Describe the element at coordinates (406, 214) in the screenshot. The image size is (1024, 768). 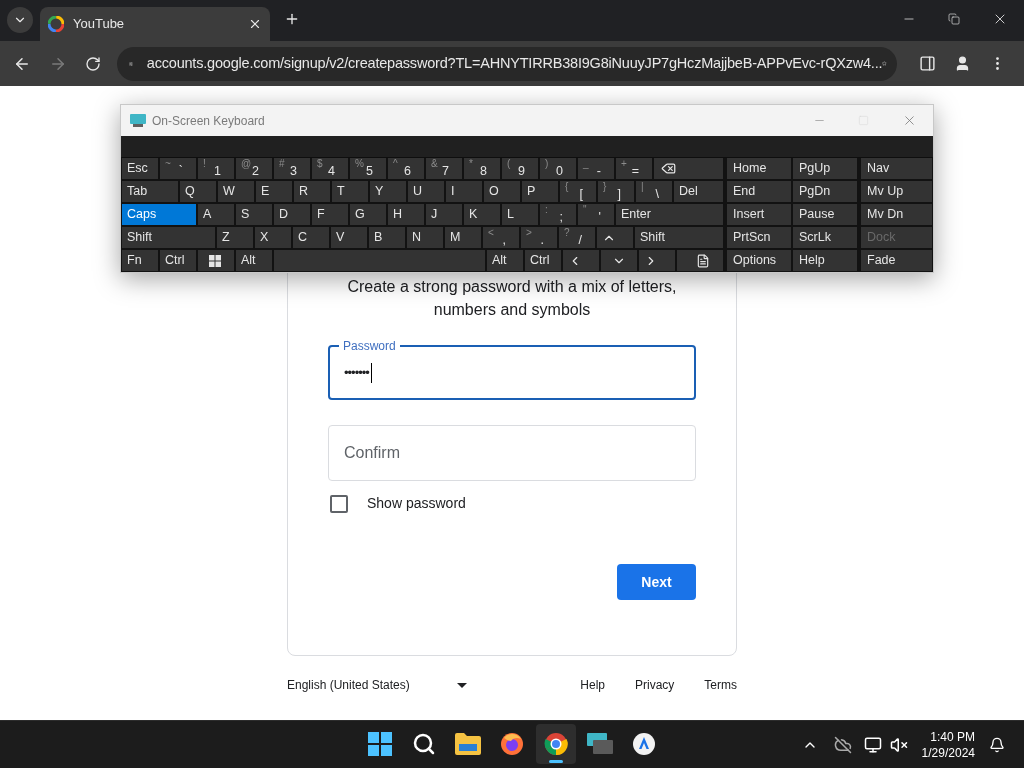
I see `key: H` at that location.